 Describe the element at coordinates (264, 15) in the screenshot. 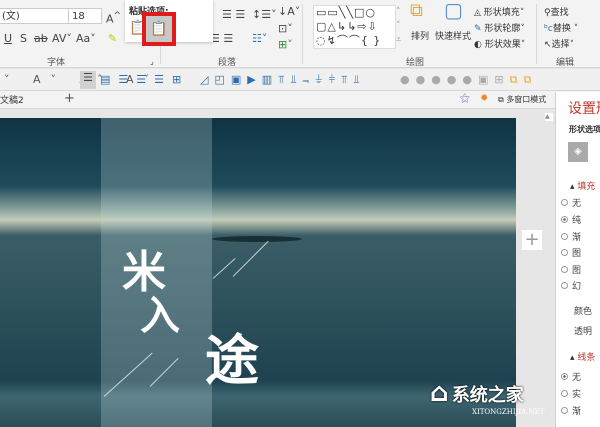

I see `line-spacing-icon: ↕☰˅` at that location.